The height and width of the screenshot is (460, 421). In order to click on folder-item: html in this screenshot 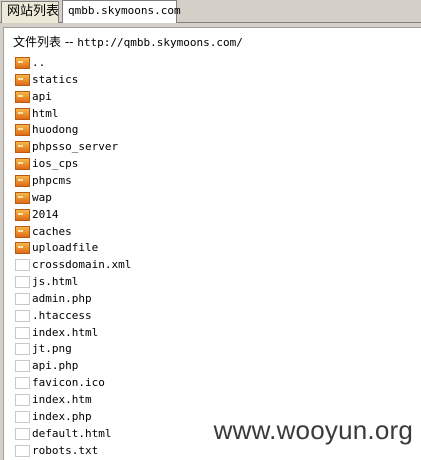, I will do `click(163, 114)`.